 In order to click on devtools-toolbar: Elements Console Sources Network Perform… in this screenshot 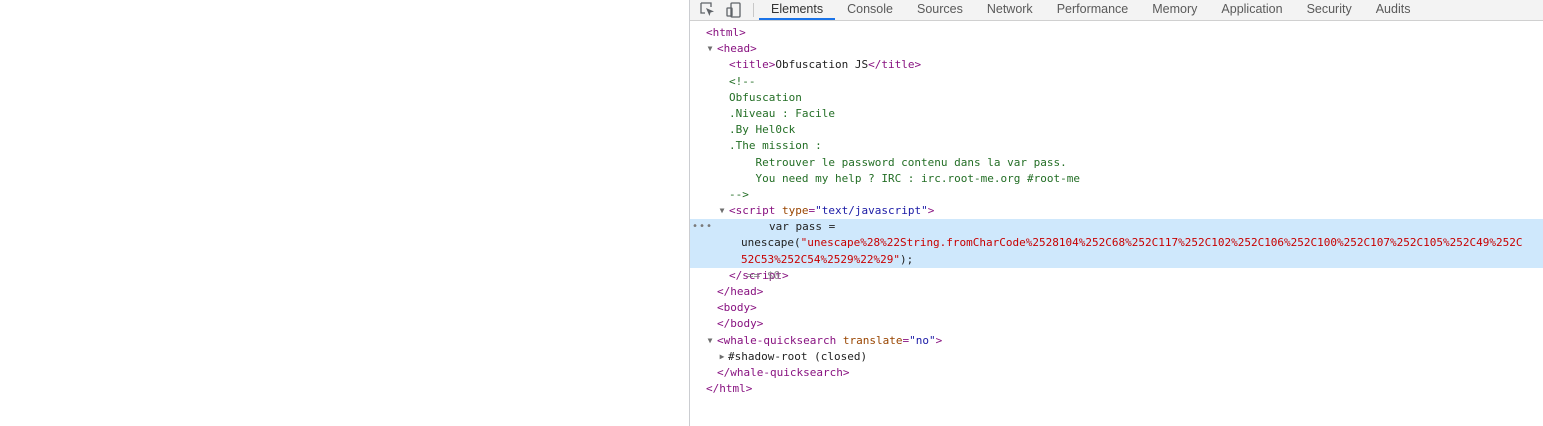, I will do `click(1116, 10)`.